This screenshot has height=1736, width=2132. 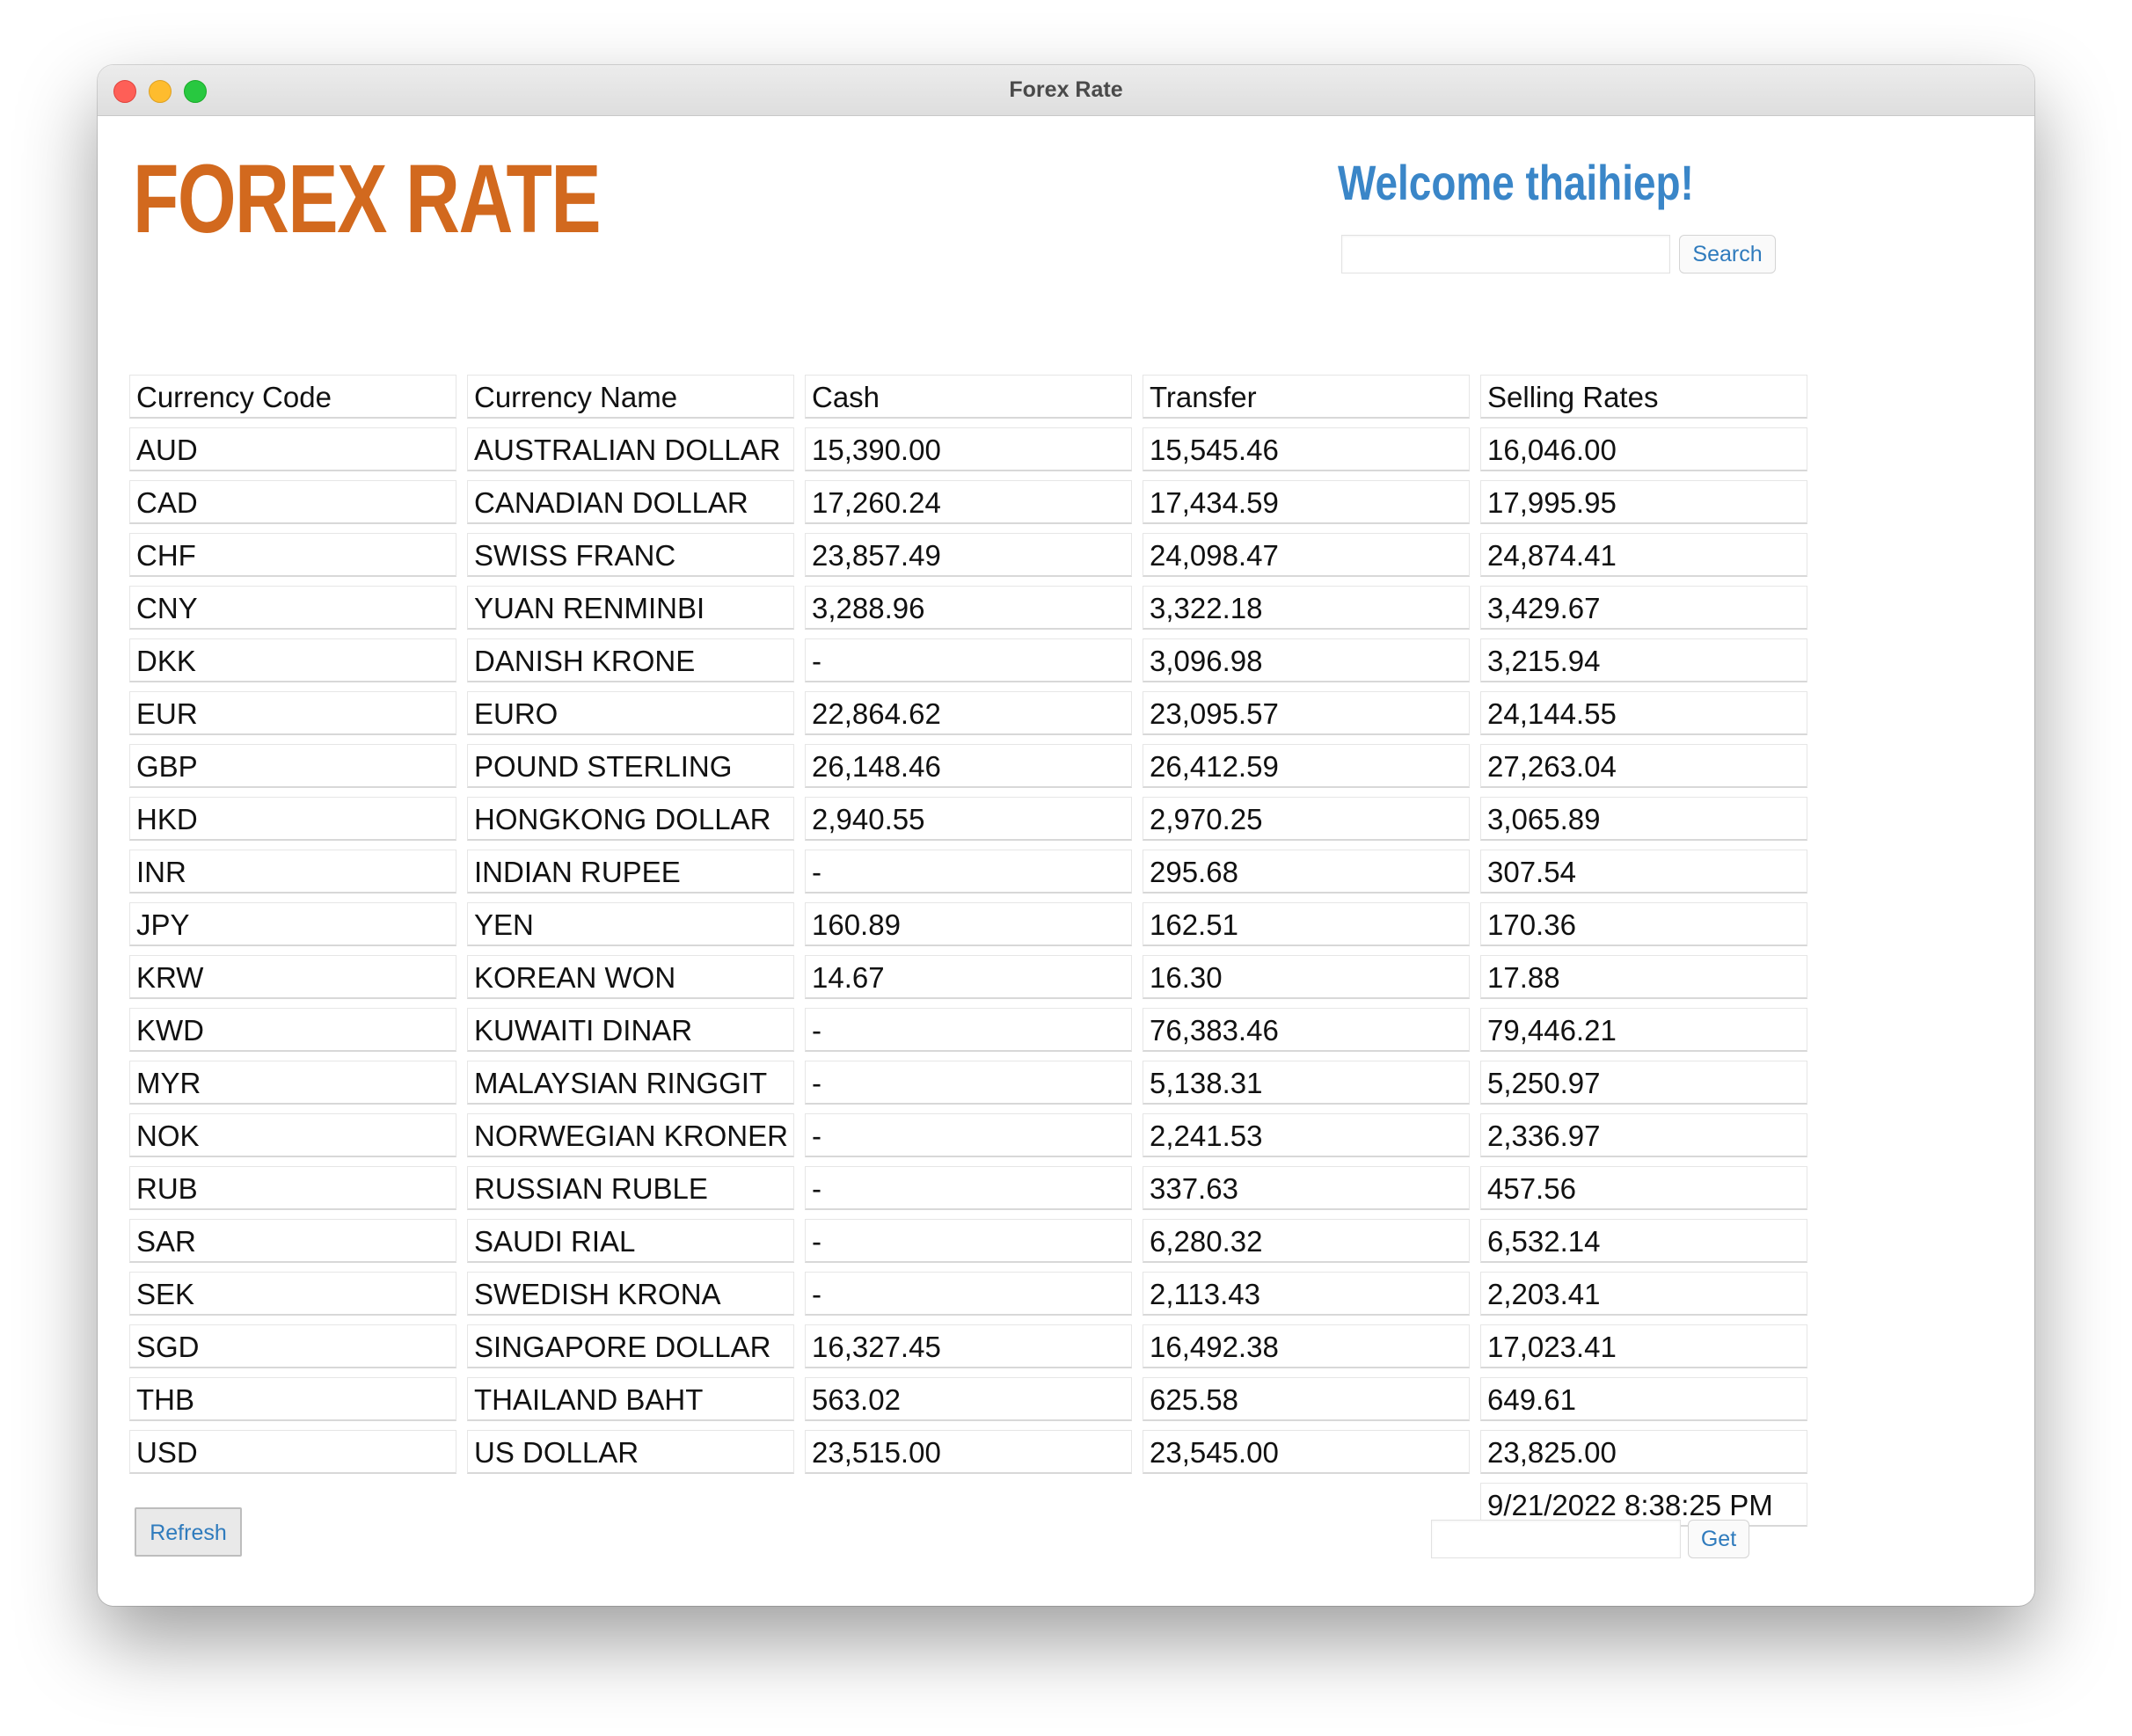 What do you see at coordinates (1506, 255) in the screenshot?
I see `search-input` at bounding box center [1506, 255].